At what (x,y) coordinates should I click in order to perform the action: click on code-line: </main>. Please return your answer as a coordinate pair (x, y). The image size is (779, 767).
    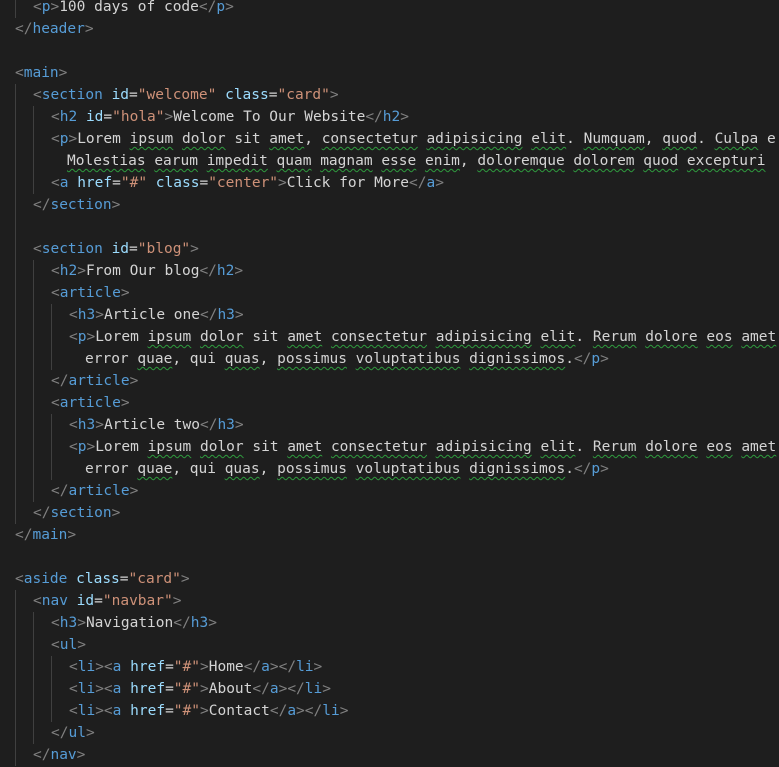
    Looking at the image, I should click on (389, 535).